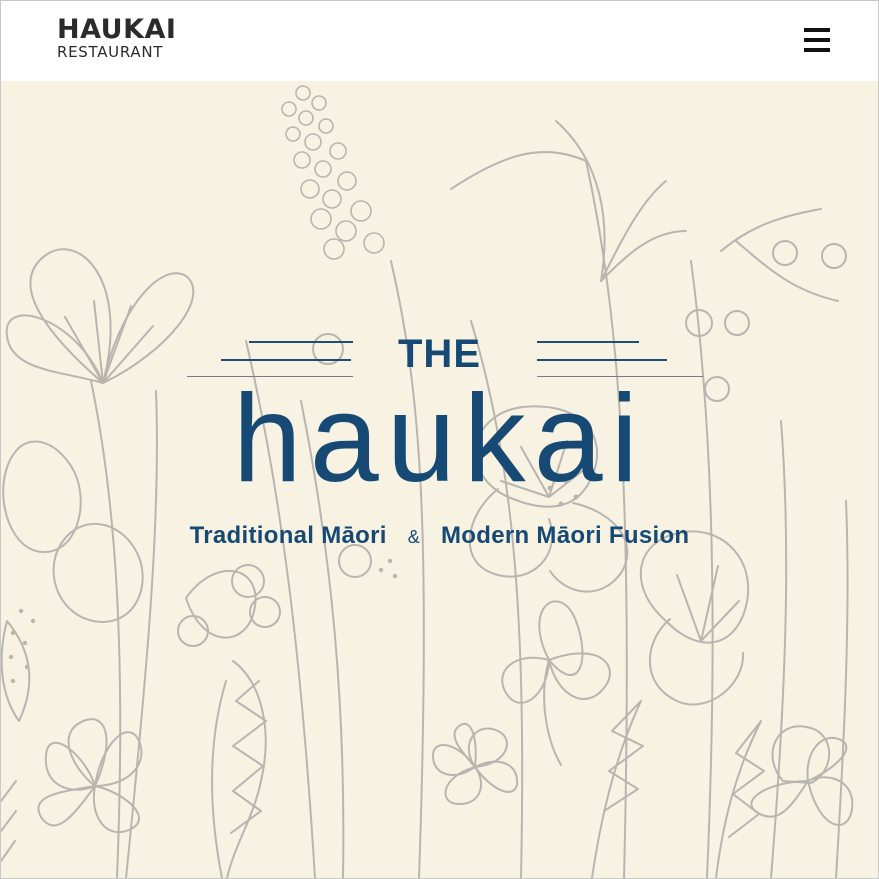  What do you see at coordinates (565, 535) in the screenshot?
I see `tagline-modern: Modern Māori Fusion` at bounding box center [565, 535].